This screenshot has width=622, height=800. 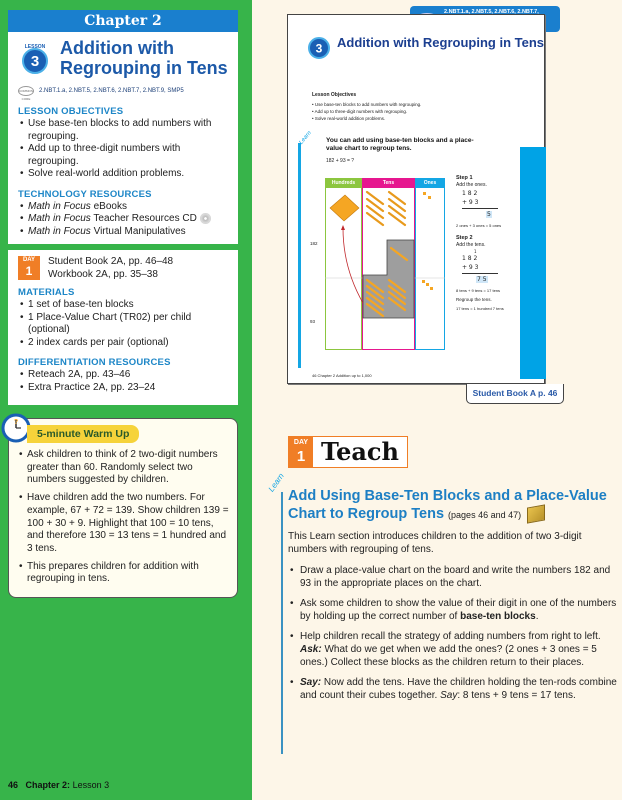 What do you see at coordinates (123, 247) in the screenshot?
I see `section-divider` at bounding box center [123, 247].